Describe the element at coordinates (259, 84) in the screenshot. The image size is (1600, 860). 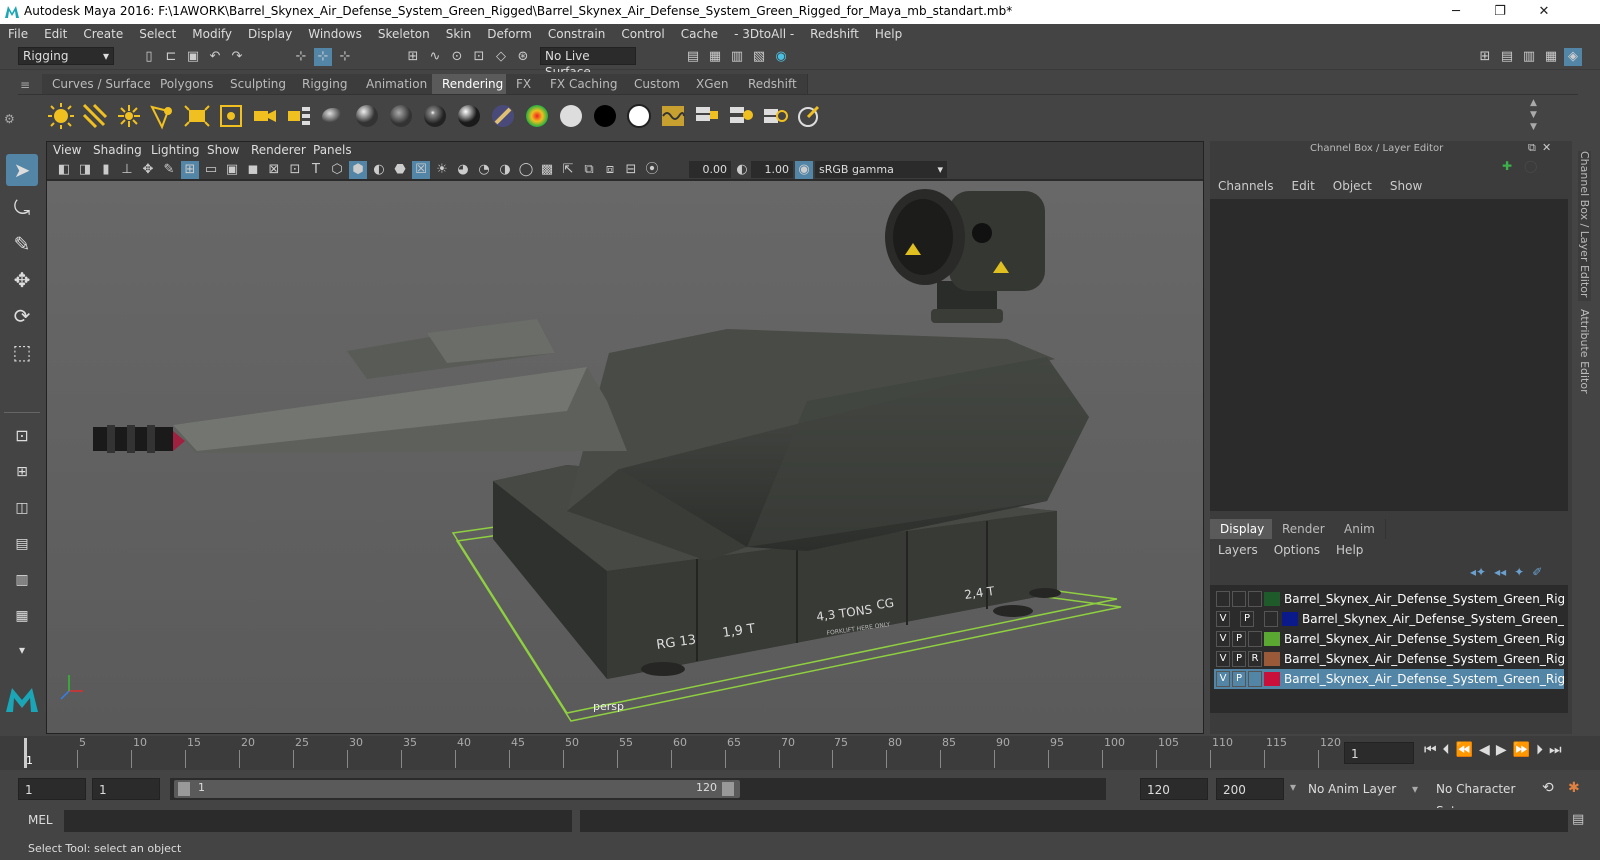
I see `tab-sculpting: Sculpting` at that location.